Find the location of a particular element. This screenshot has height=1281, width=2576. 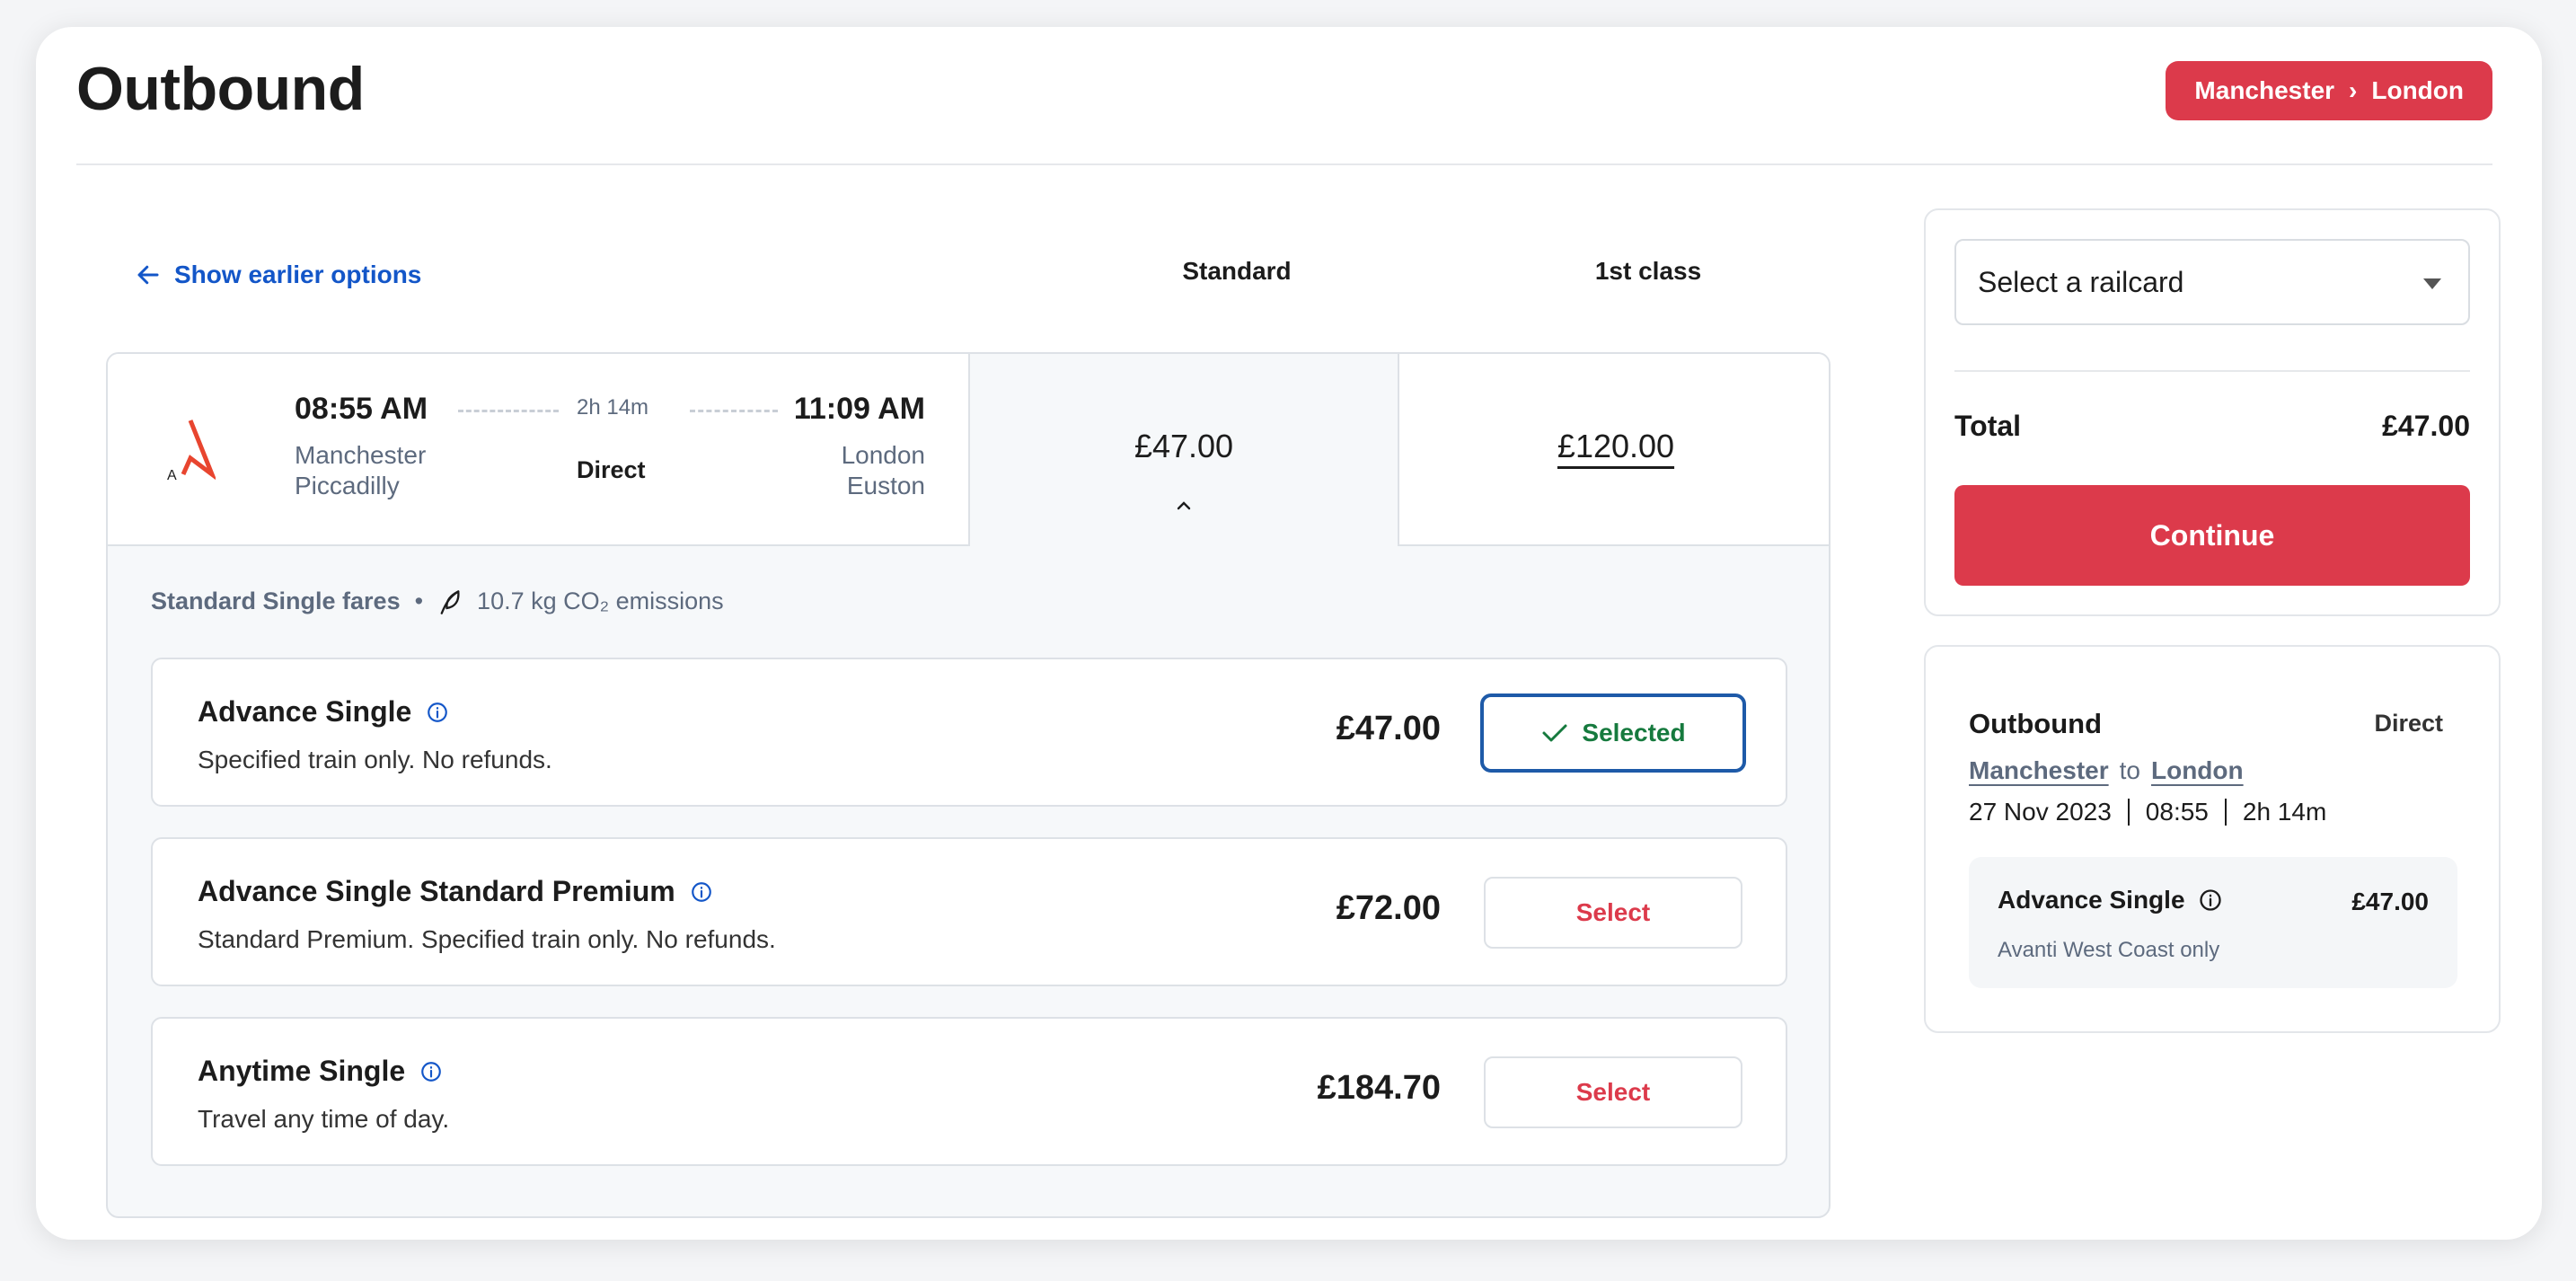

column-header-standard: Standard is located at coordinates (1237, 271).